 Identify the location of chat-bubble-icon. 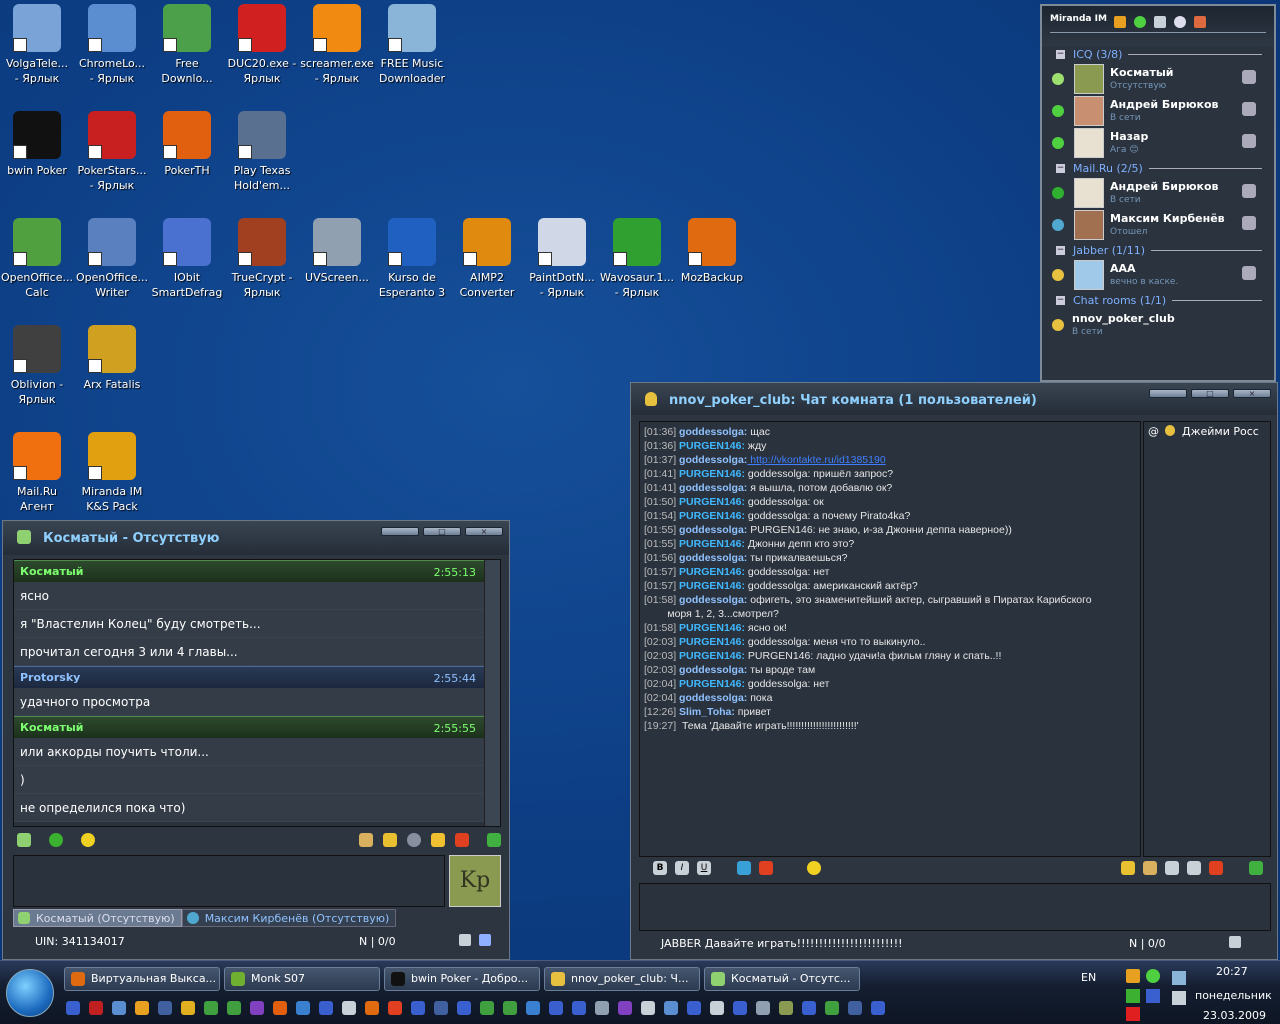
(438, 840).